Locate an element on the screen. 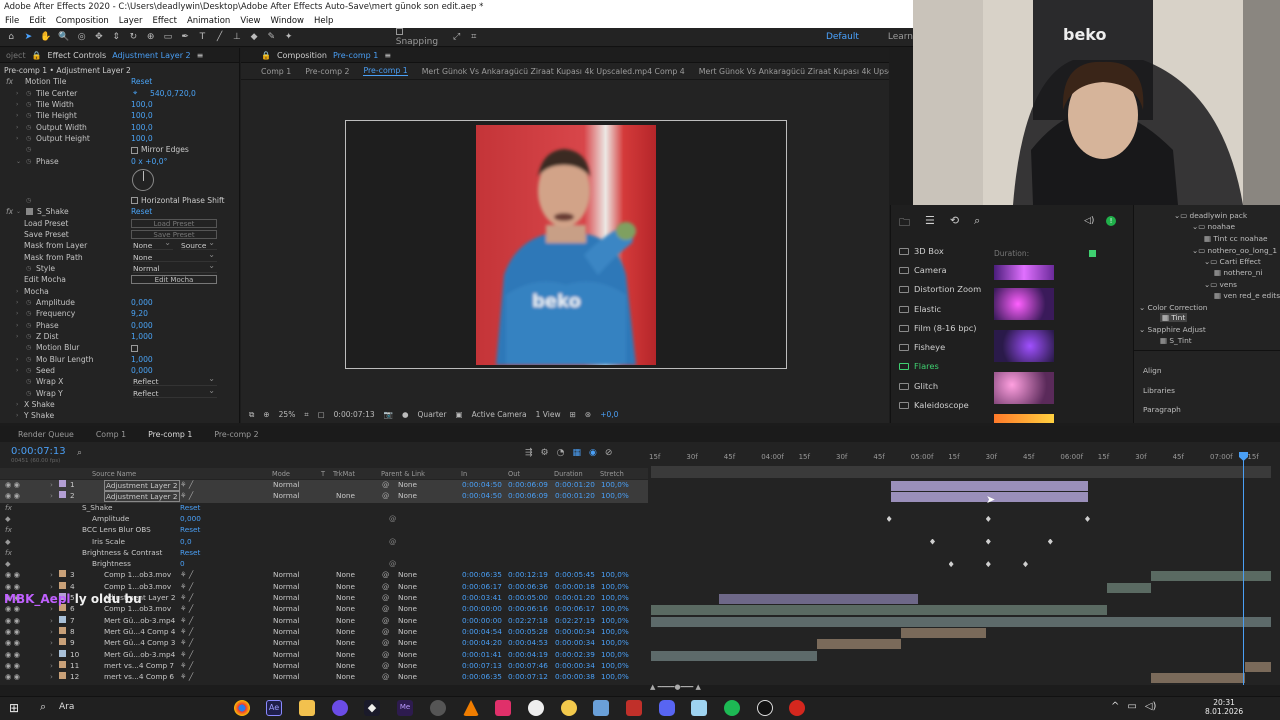 The width and height of the screenshot is (1280, 720). app-icon is located at coordinates (699, 708).